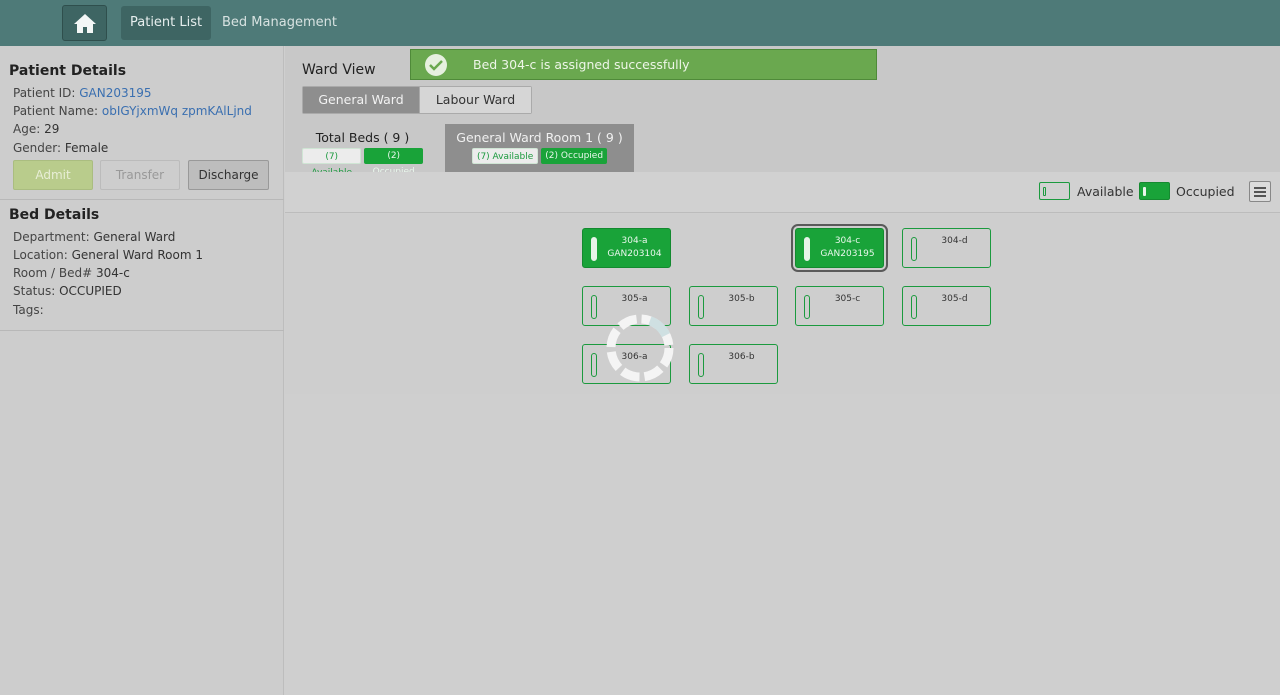  I want to click on home-button, so click(84, 23).